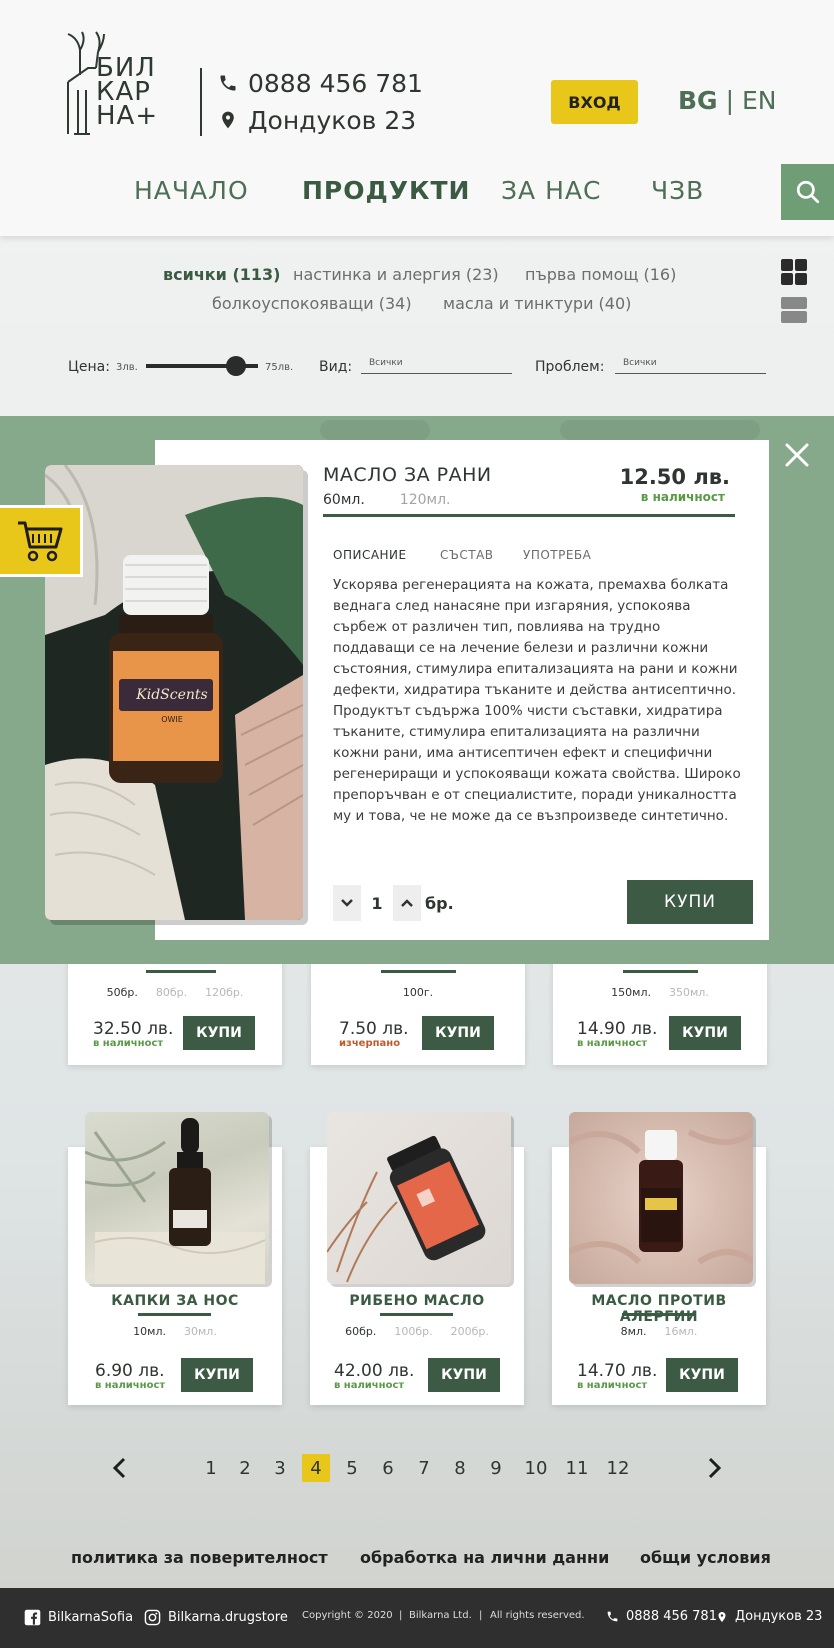 The image size is (834, 1648). I want to click on brand-logo: БИЛ КАР НА+, so click(115, 85).